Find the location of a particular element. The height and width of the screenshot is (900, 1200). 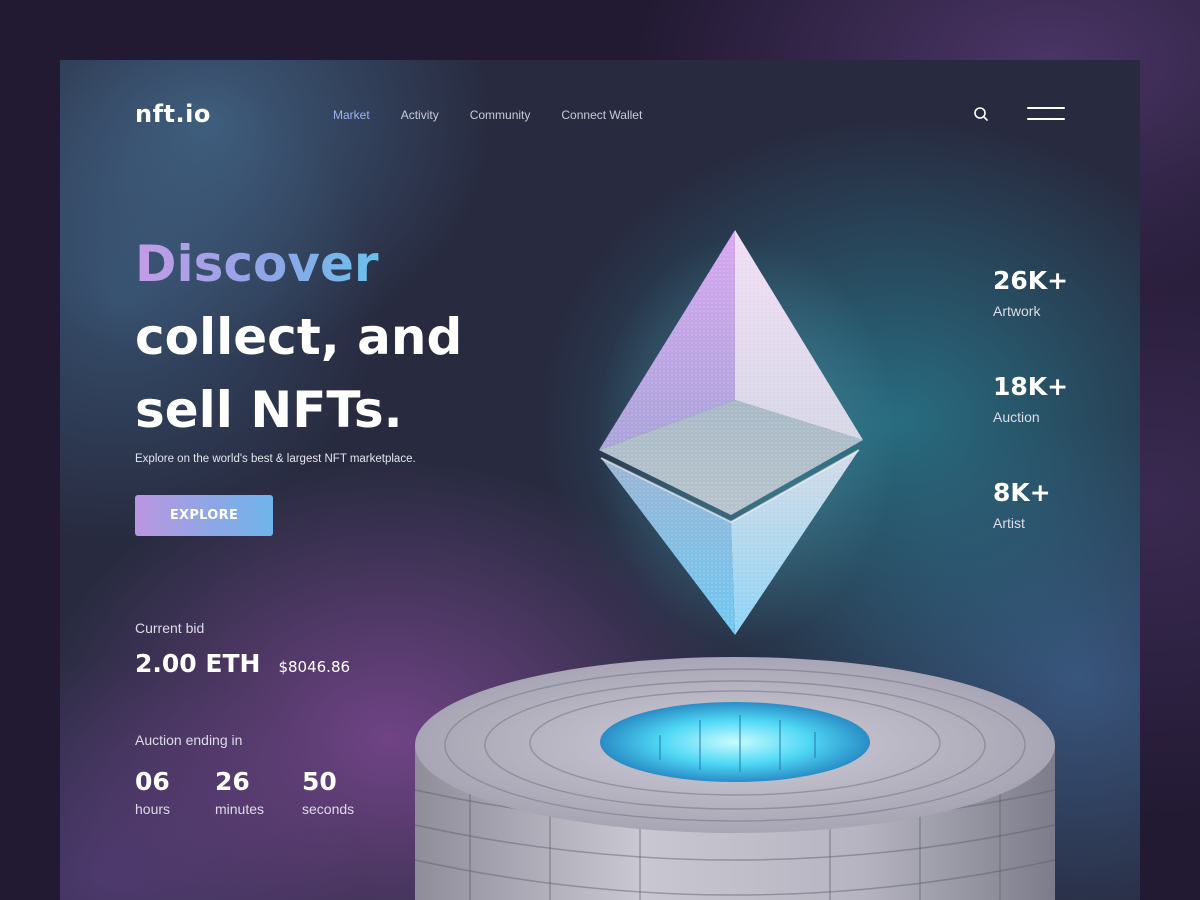

countdown-seconds: 50 seconds is located at coordinates (328, 792).